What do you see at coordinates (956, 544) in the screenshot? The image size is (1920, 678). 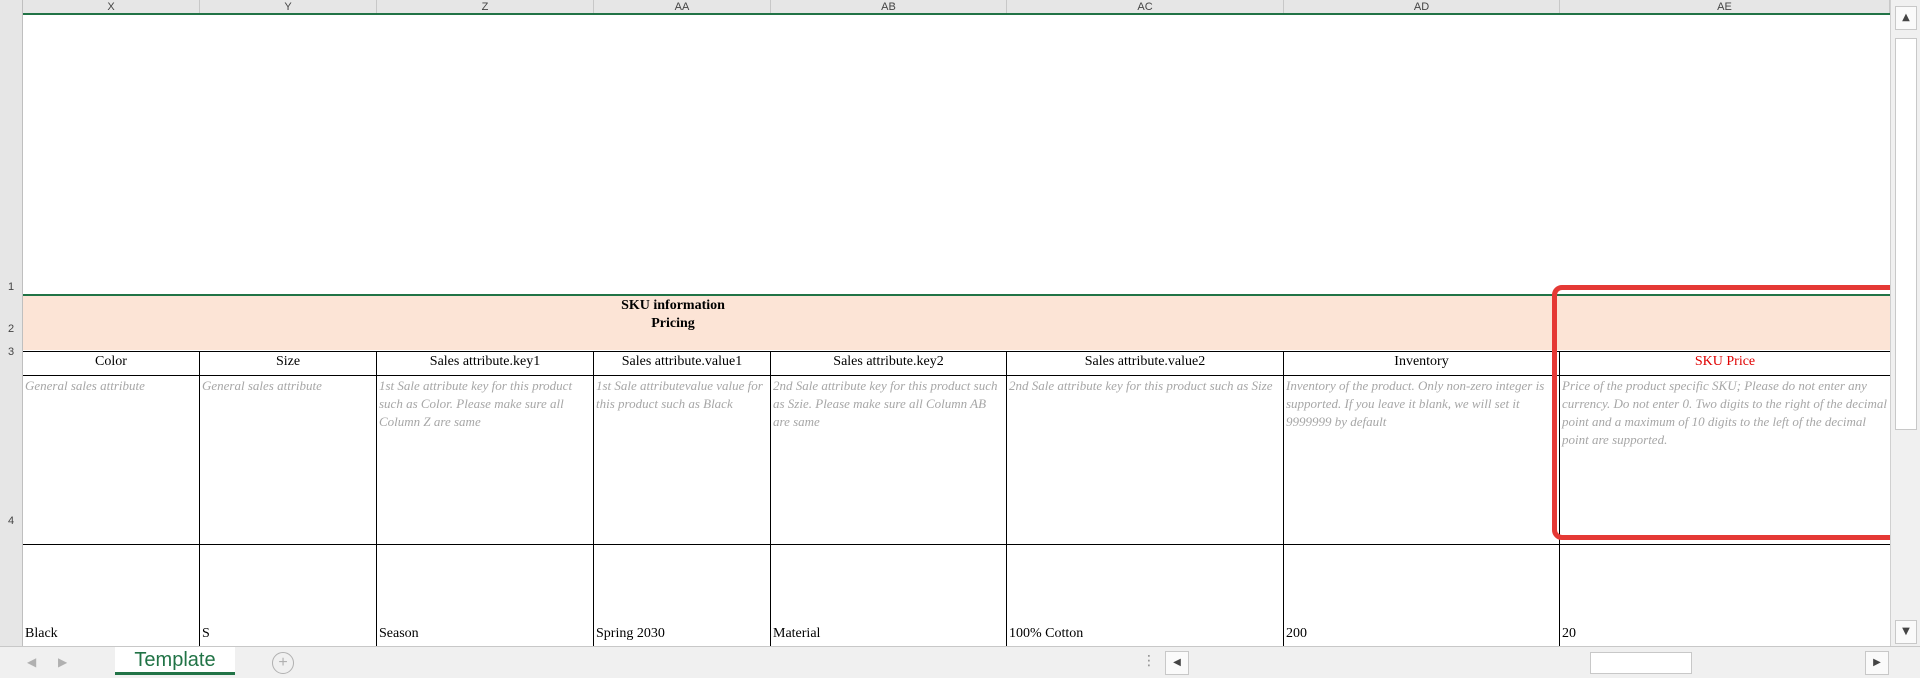 I see `grid-line` at bounding box center [956, 544].